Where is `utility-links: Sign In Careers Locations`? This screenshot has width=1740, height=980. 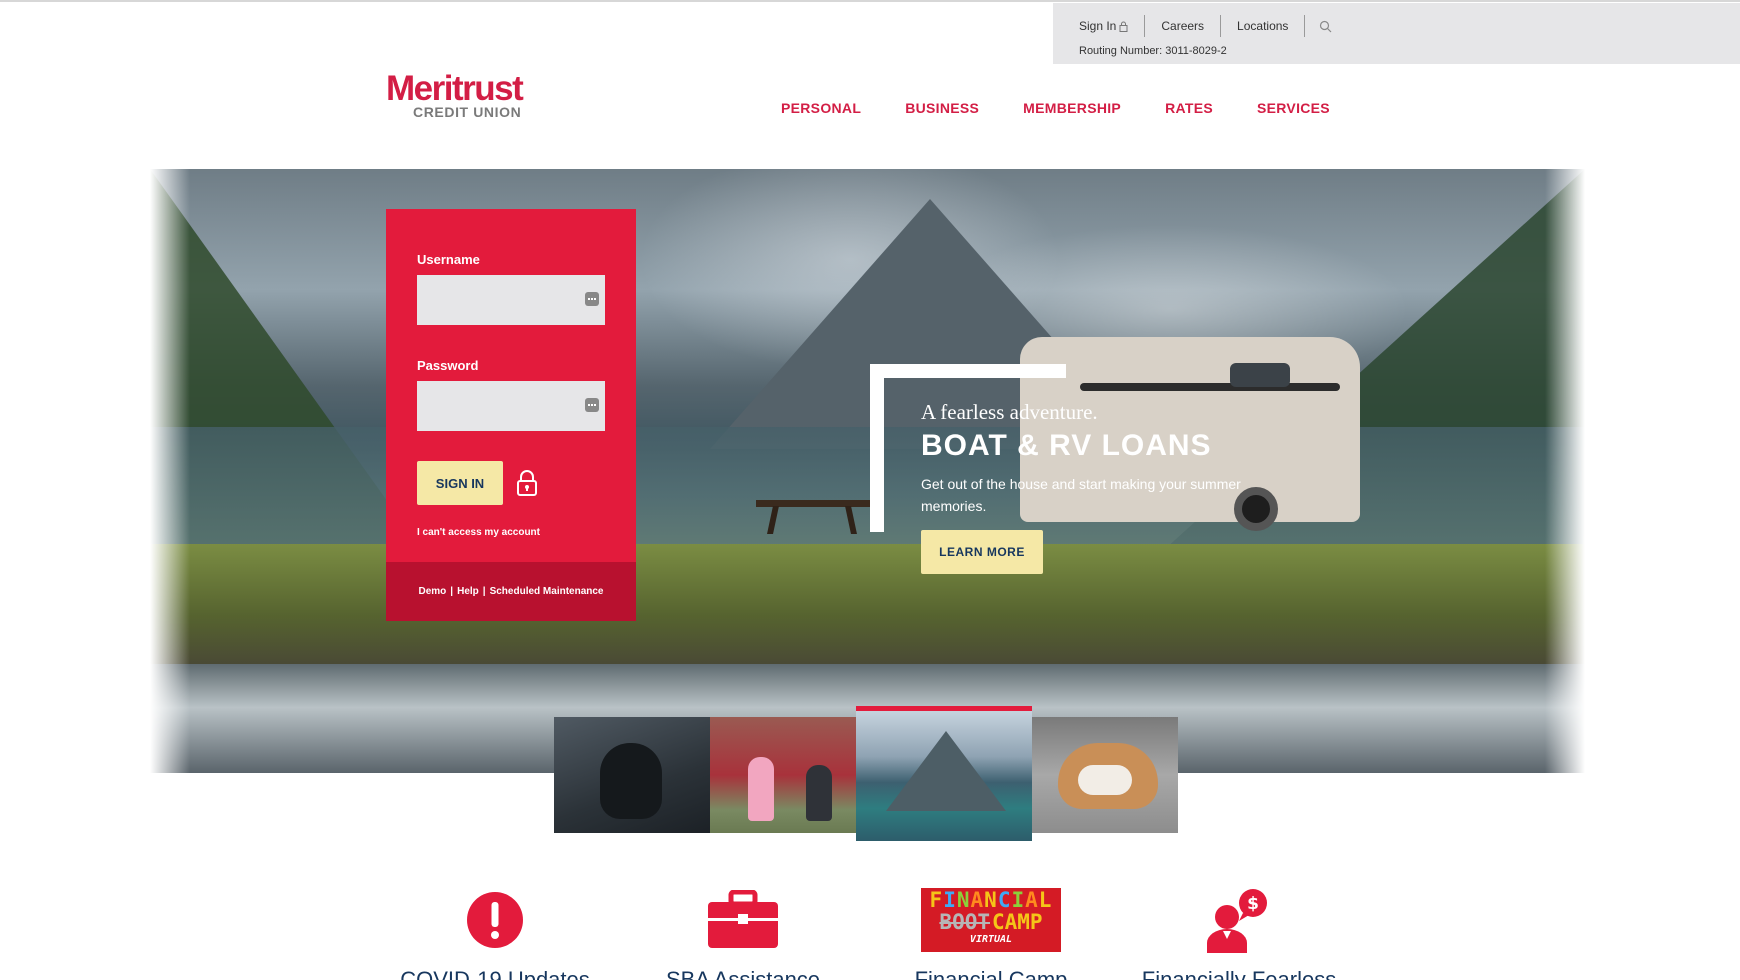
utility-links: Sign In Careers Locations is located at coordinates (1205, 26).